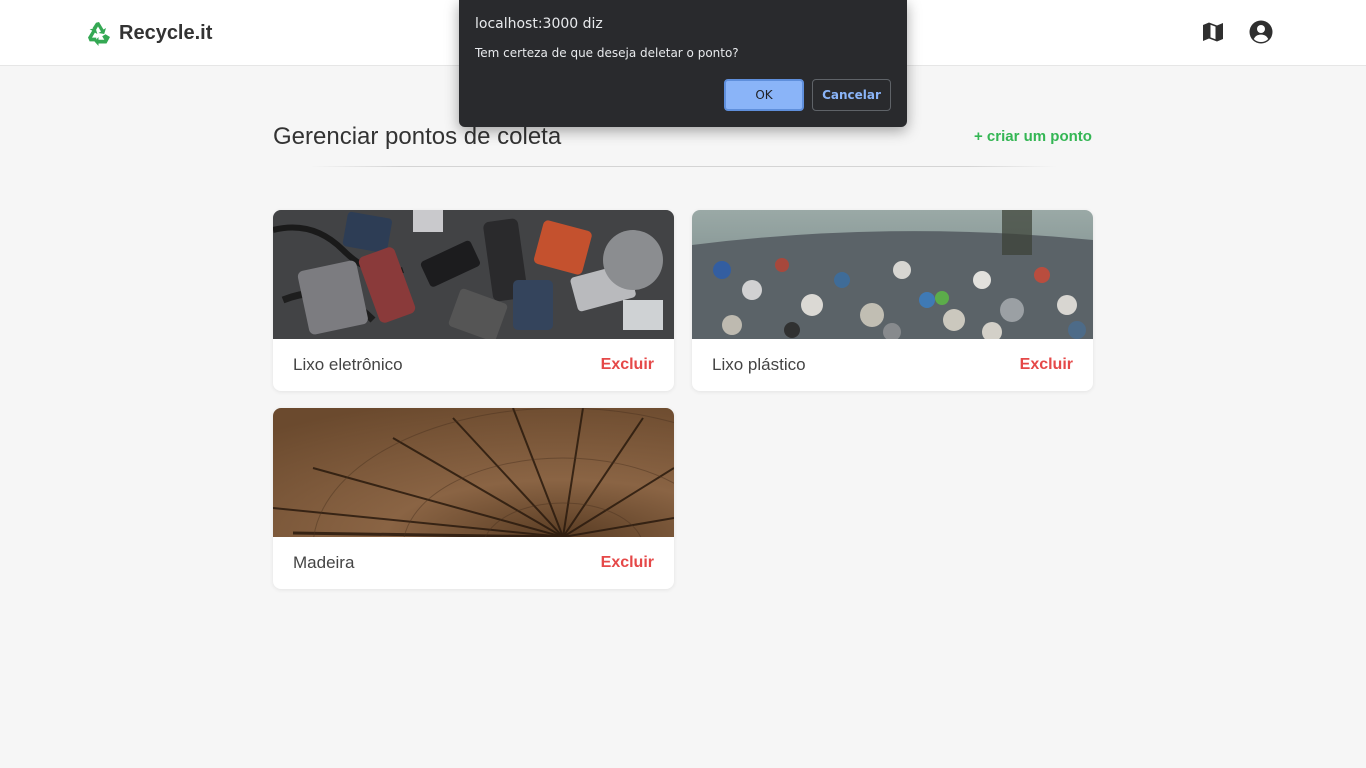 This screenshot has width=1366, height=768. I want to click on heading-divider, so click(683, 166).